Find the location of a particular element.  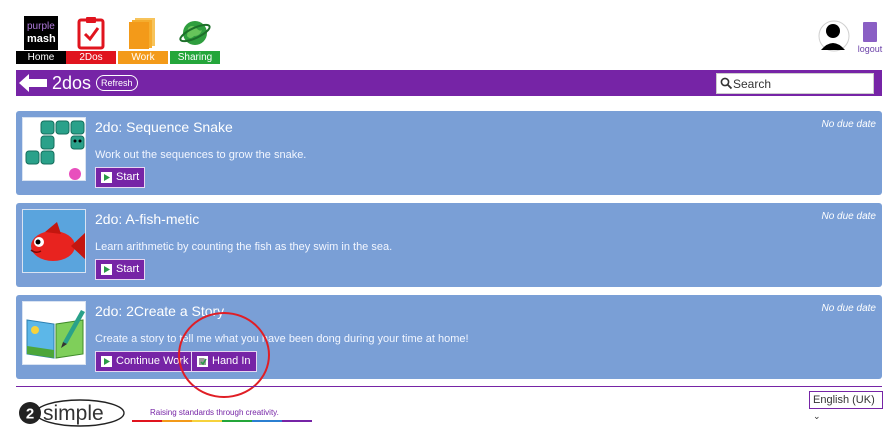

snake-thumbnail is located at coordinates (54, 149).